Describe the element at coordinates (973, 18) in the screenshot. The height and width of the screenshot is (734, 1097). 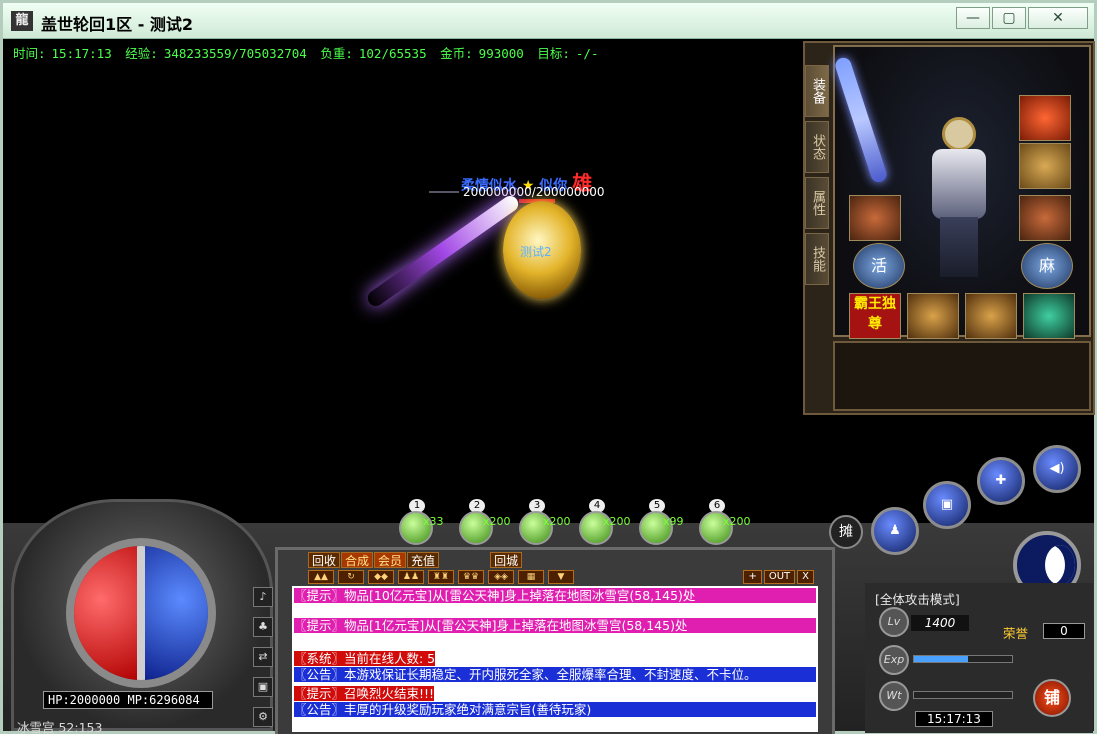
I see `minimize-button: —` at that location.